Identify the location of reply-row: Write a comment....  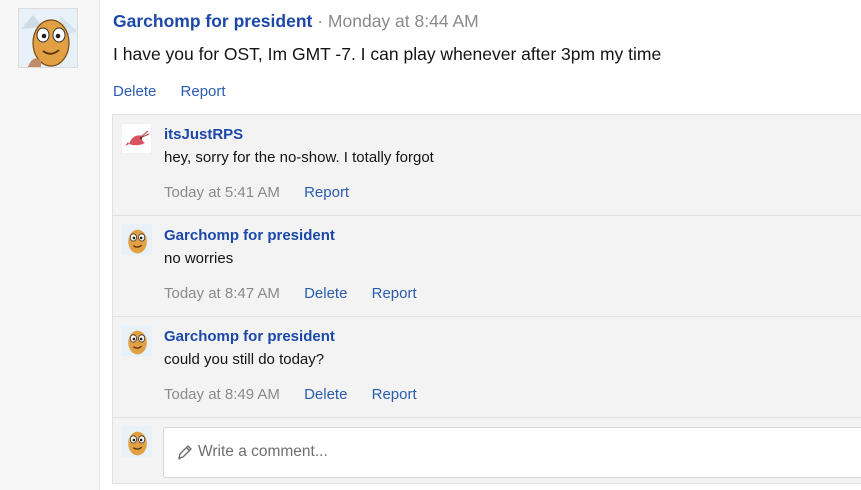
(487, 451).